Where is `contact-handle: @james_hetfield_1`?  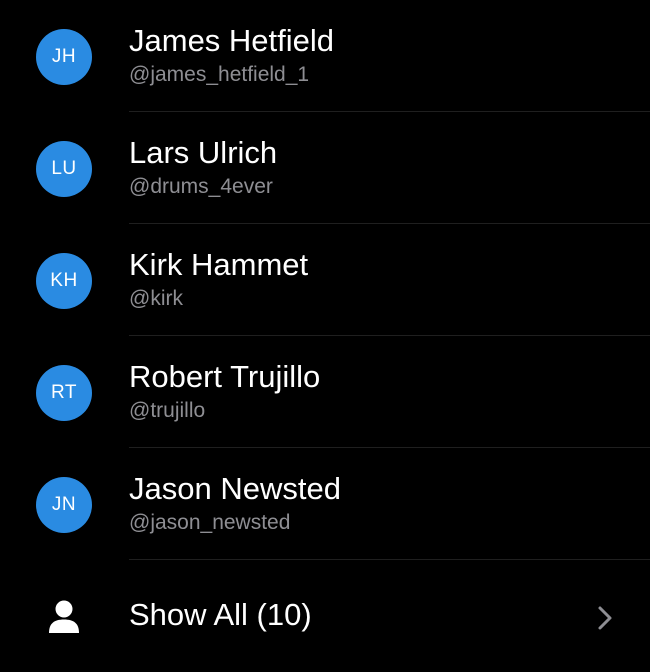 contact-handle: @james_hetfield_1 is located at coordinates (219, 74).